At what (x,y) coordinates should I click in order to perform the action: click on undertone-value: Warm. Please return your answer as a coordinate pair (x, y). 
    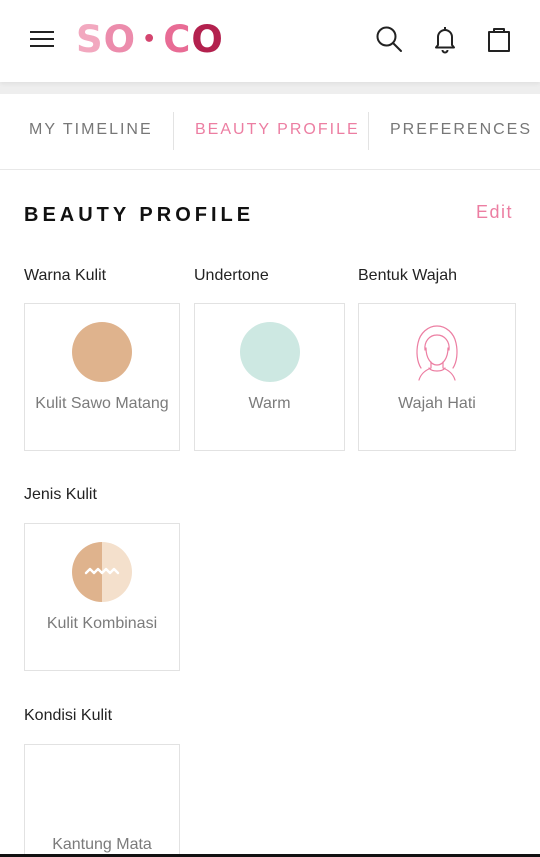
    Looking at the image, I should click on (269, 403).